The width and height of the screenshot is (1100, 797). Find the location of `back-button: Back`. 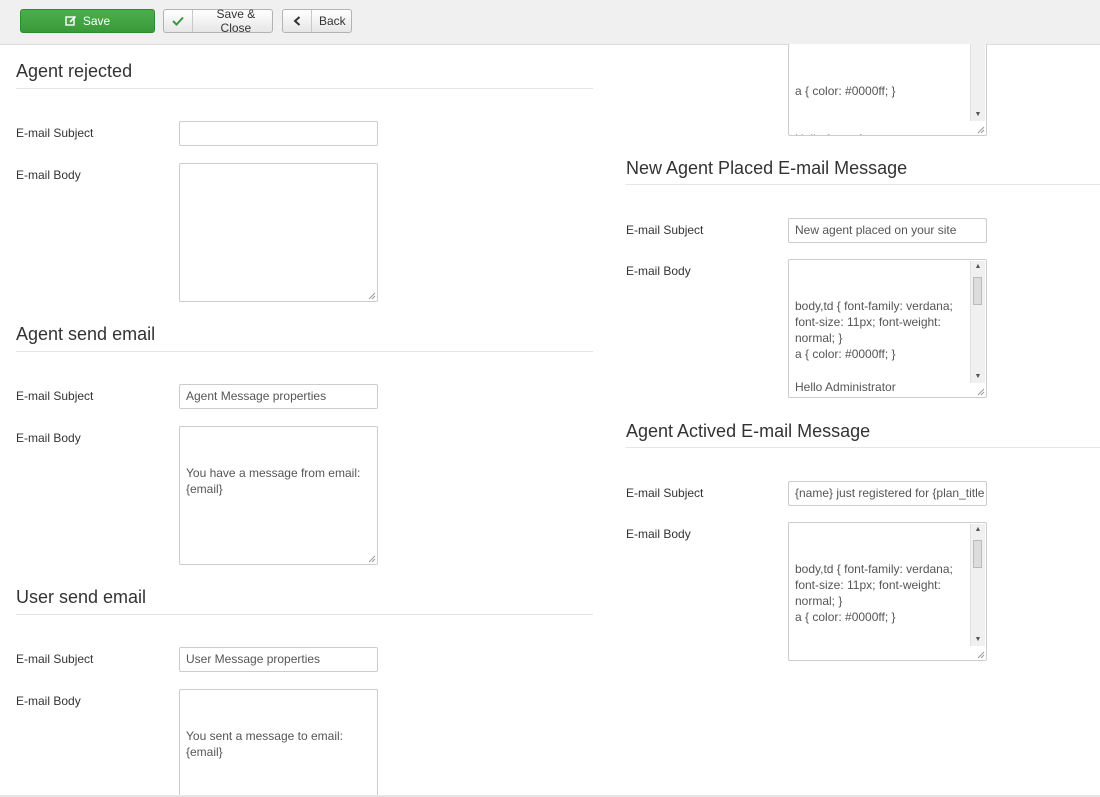

back-button: Back is located at coordinates (317, 21).